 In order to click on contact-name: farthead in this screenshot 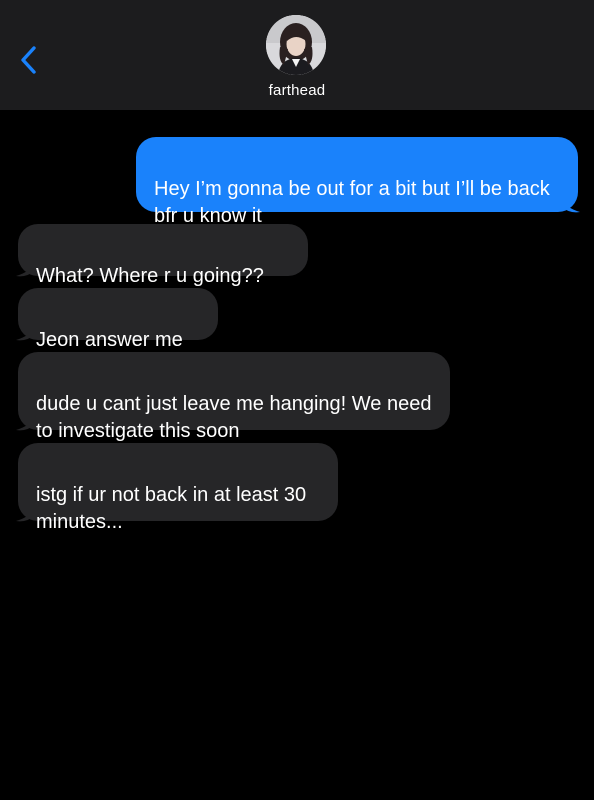, I will do `click(297, 90)`.